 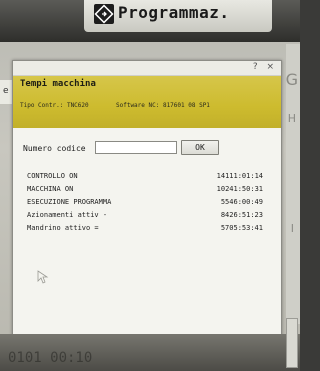 I want to click on row-label: MACCHINA ON, so click(x=50, y=189).